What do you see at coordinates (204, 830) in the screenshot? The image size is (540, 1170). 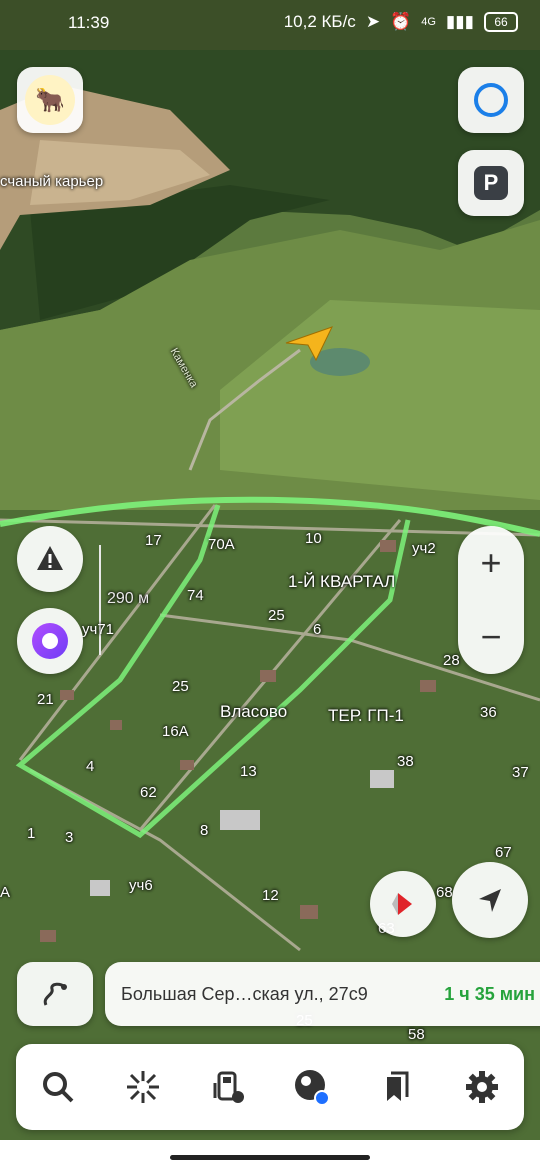 I see `house-number: 8` at bounding box center [204, 830].